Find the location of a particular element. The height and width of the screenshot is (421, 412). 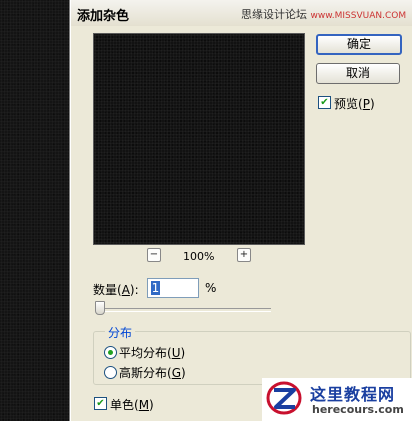

amount-unit: % is located at coordinates (211, 288).